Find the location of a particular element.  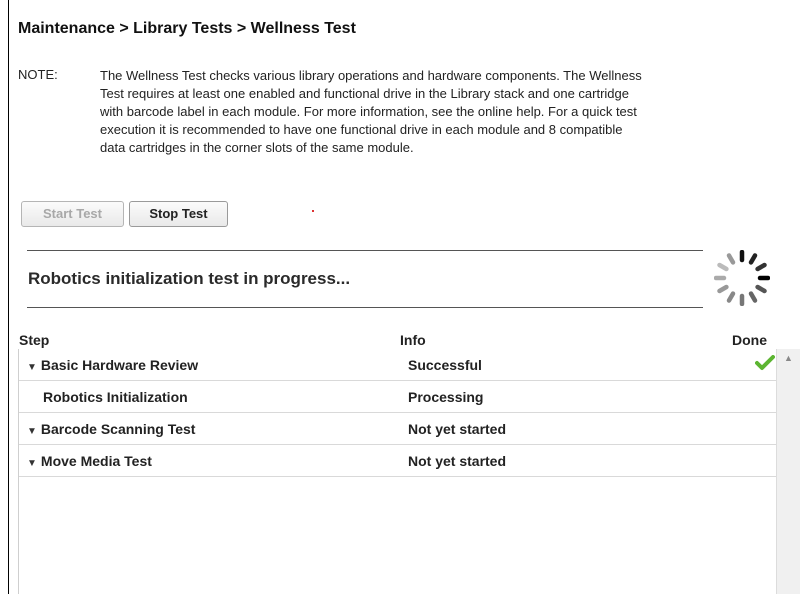

step-cell: ▼ Move Media Test is located at coordinates (89, 461).